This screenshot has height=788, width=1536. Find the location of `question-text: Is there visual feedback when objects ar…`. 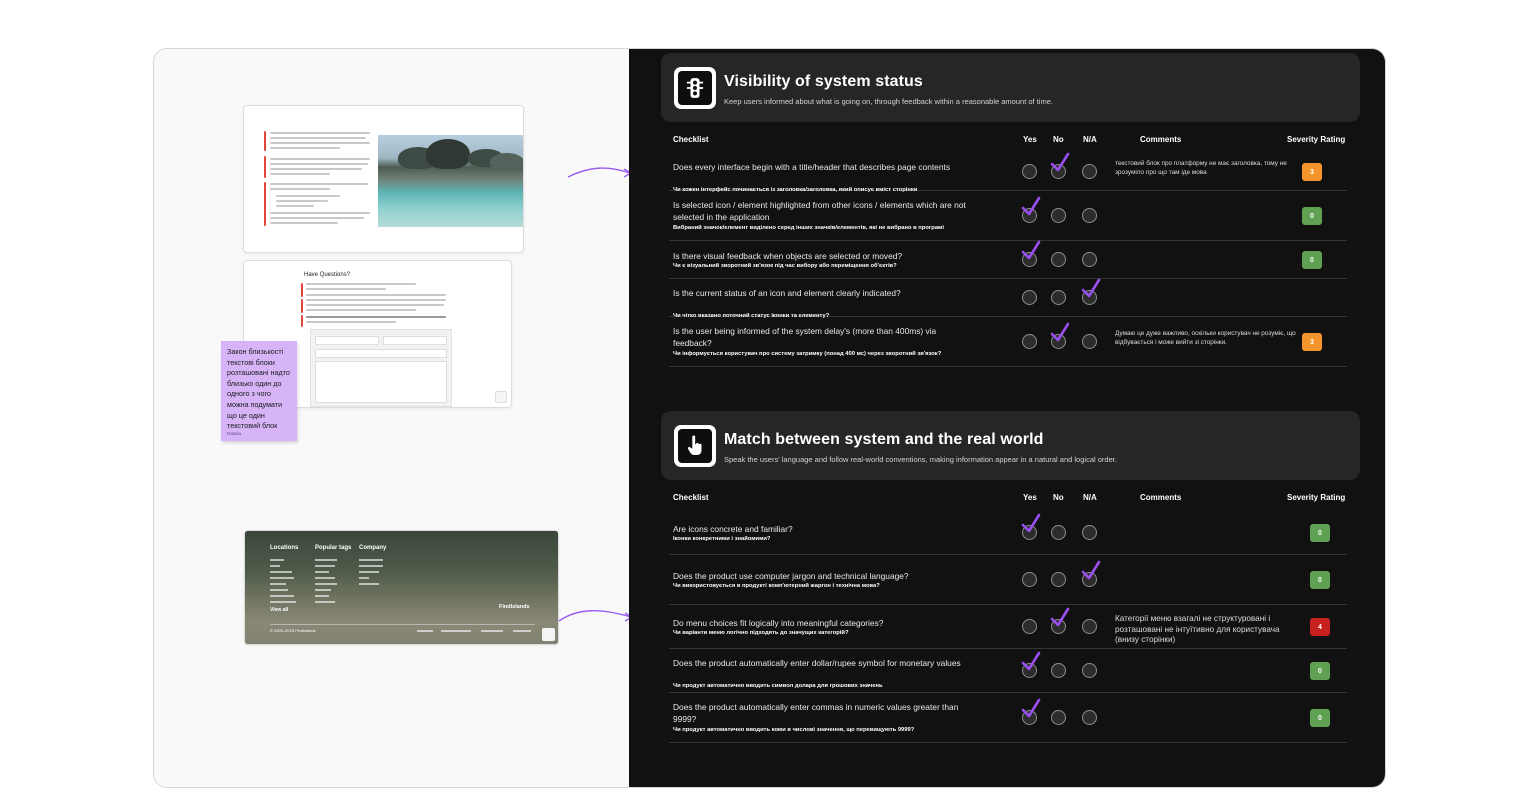

question-text: Is there visual feedback when objects ar… is located at coordinates (788, 256).